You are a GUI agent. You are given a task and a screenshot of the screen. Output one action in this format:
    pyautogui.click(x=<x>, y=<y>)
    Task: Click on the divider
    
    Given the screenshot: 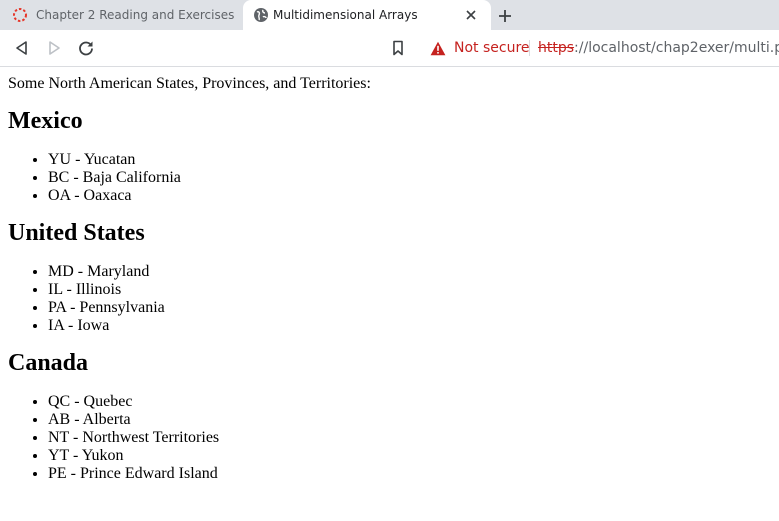 What is the action you would take?
    pyautogui.click(x=529, y=48)
    